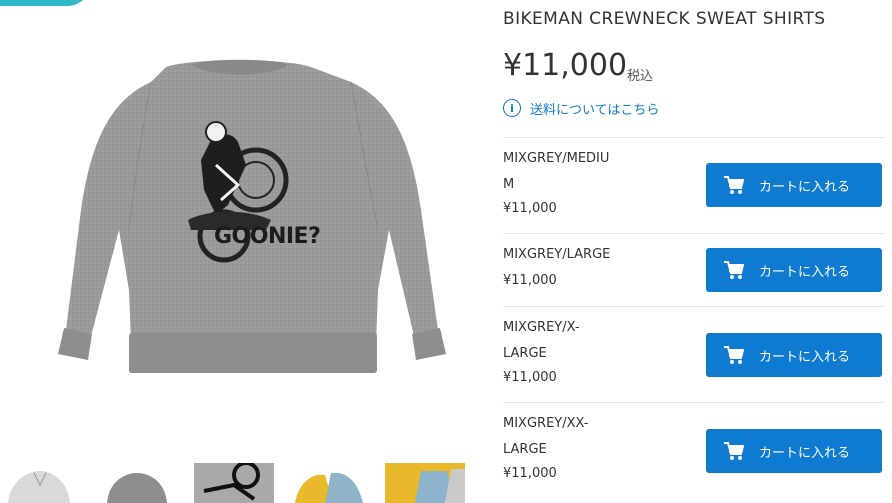 This screenshot has width=892, height=503. I want to click on variant-name: MIXGREY/MEDIU M, so click(556, 171).